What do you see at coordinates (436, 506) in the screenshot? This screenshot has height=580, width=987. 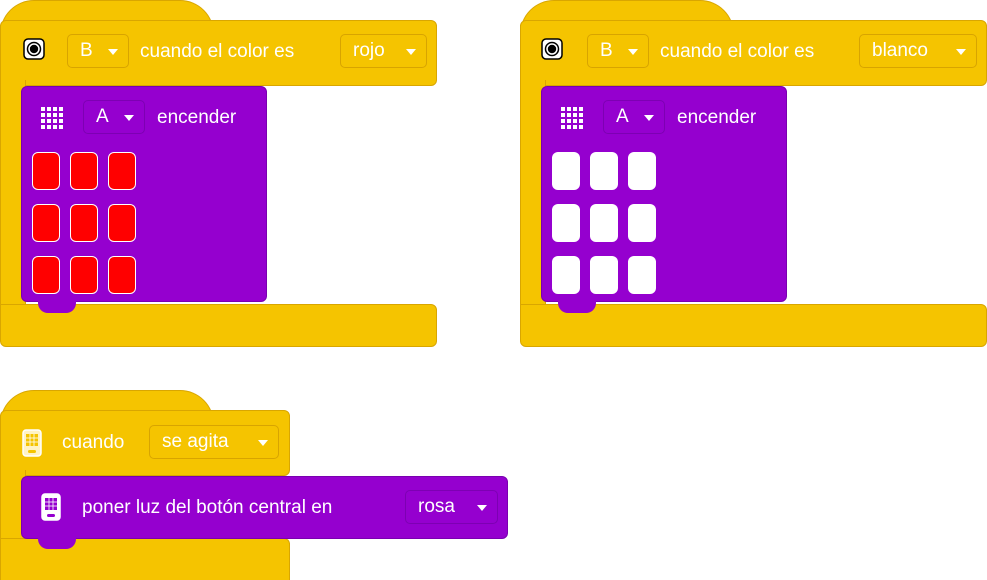 I see `light-color-value: rosa` at bounding box center [436, 506].